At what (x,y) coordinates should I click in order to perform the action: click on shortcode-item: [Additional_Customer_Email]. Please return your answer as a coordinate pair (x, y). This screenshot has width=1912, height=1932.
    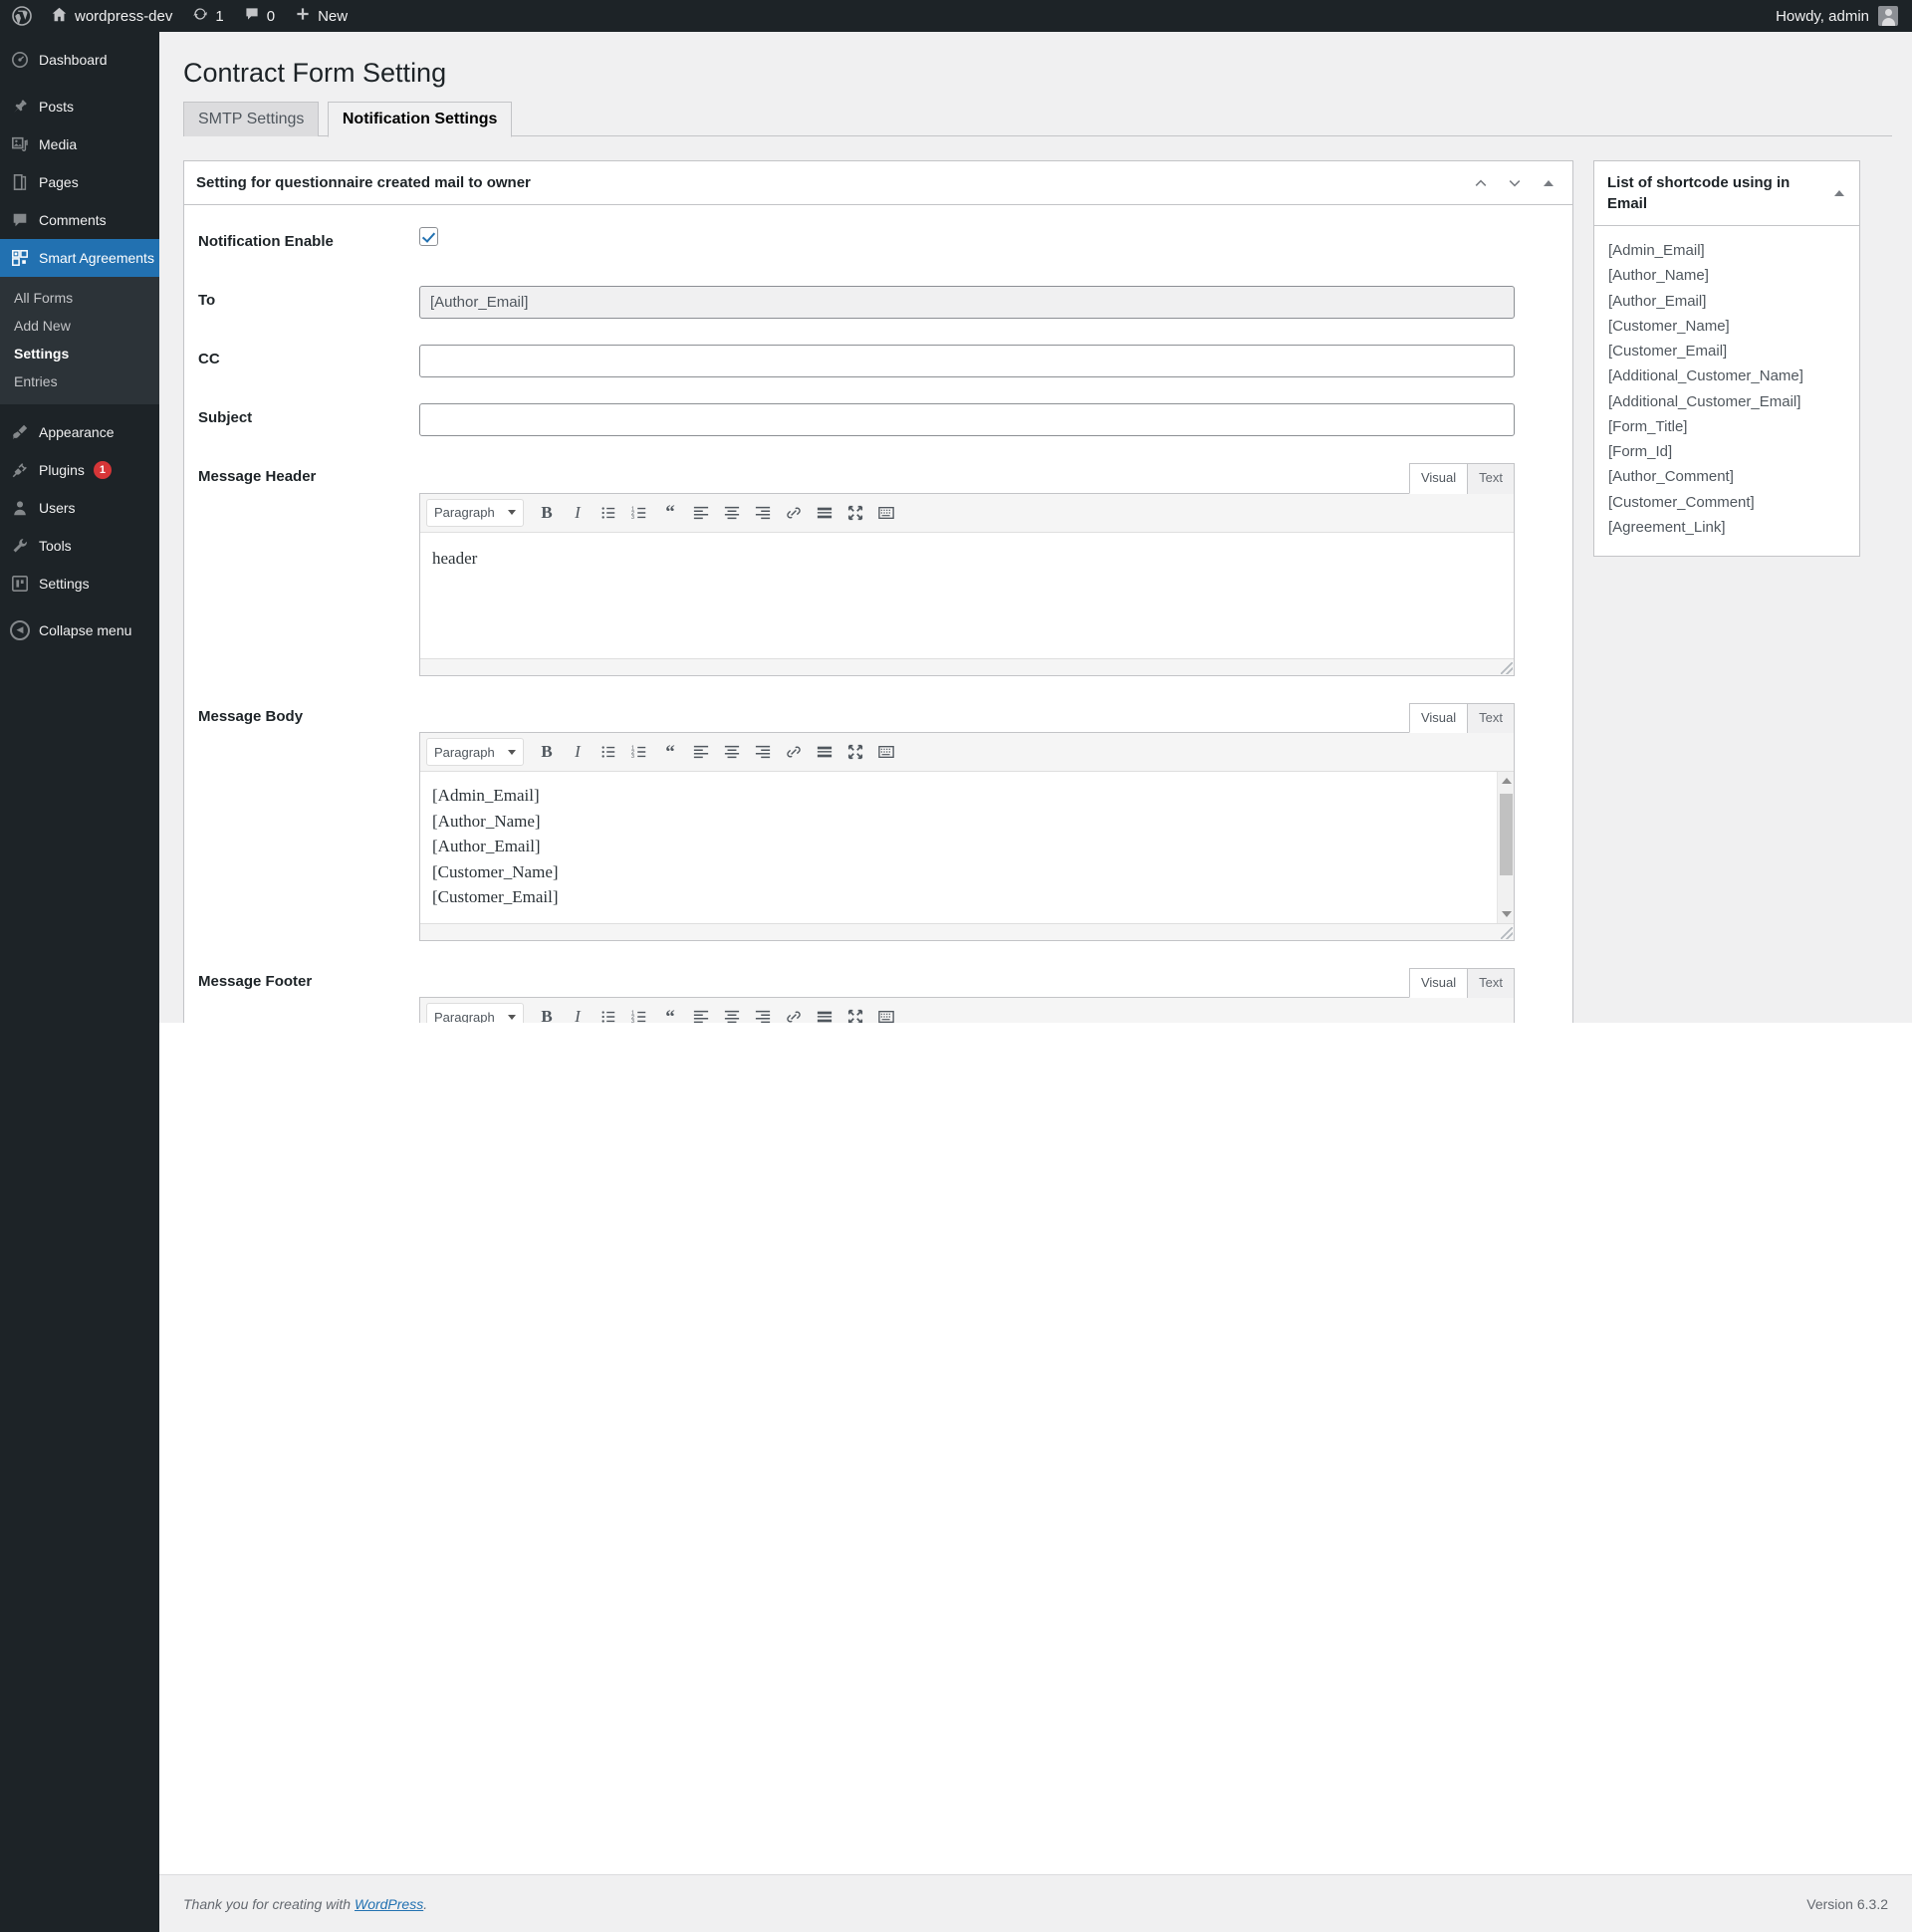
    Looking at the image, I should click on (1726, 402).